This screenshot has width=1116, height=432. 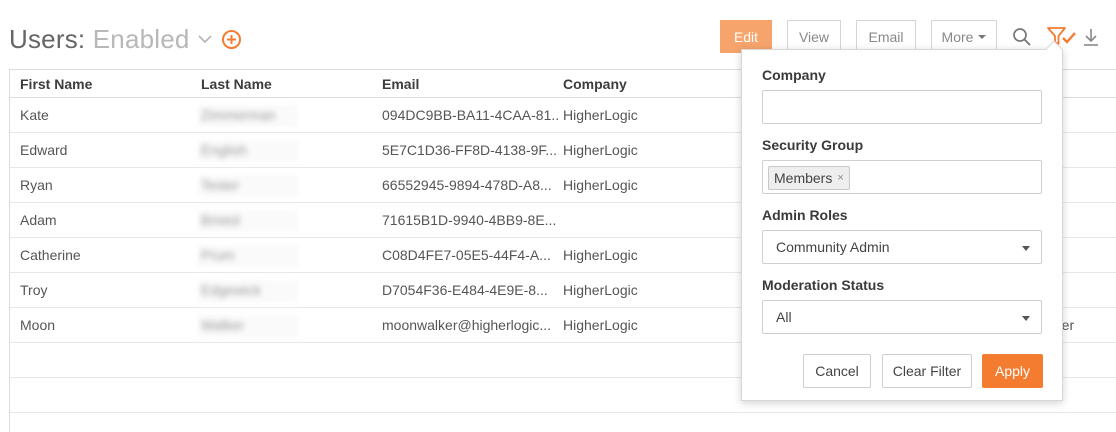 I want to click on company-filter-label: Company, so click(x=794, y=75).